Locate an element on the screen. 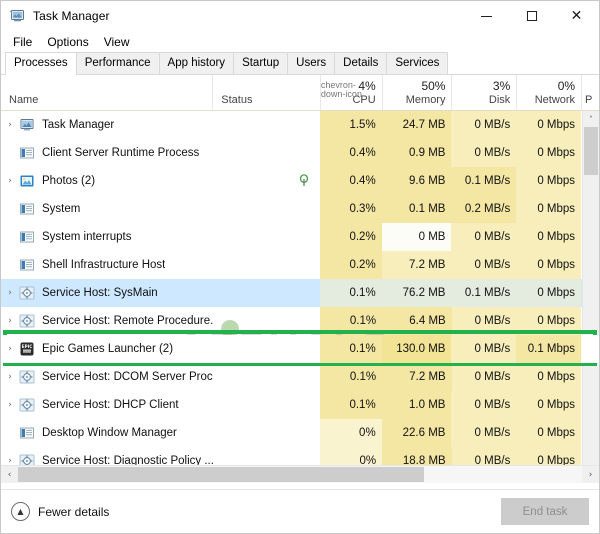 The width and height of the screenshot is (600, 534). row-name-cell: System is located at coordinates (106, 209).